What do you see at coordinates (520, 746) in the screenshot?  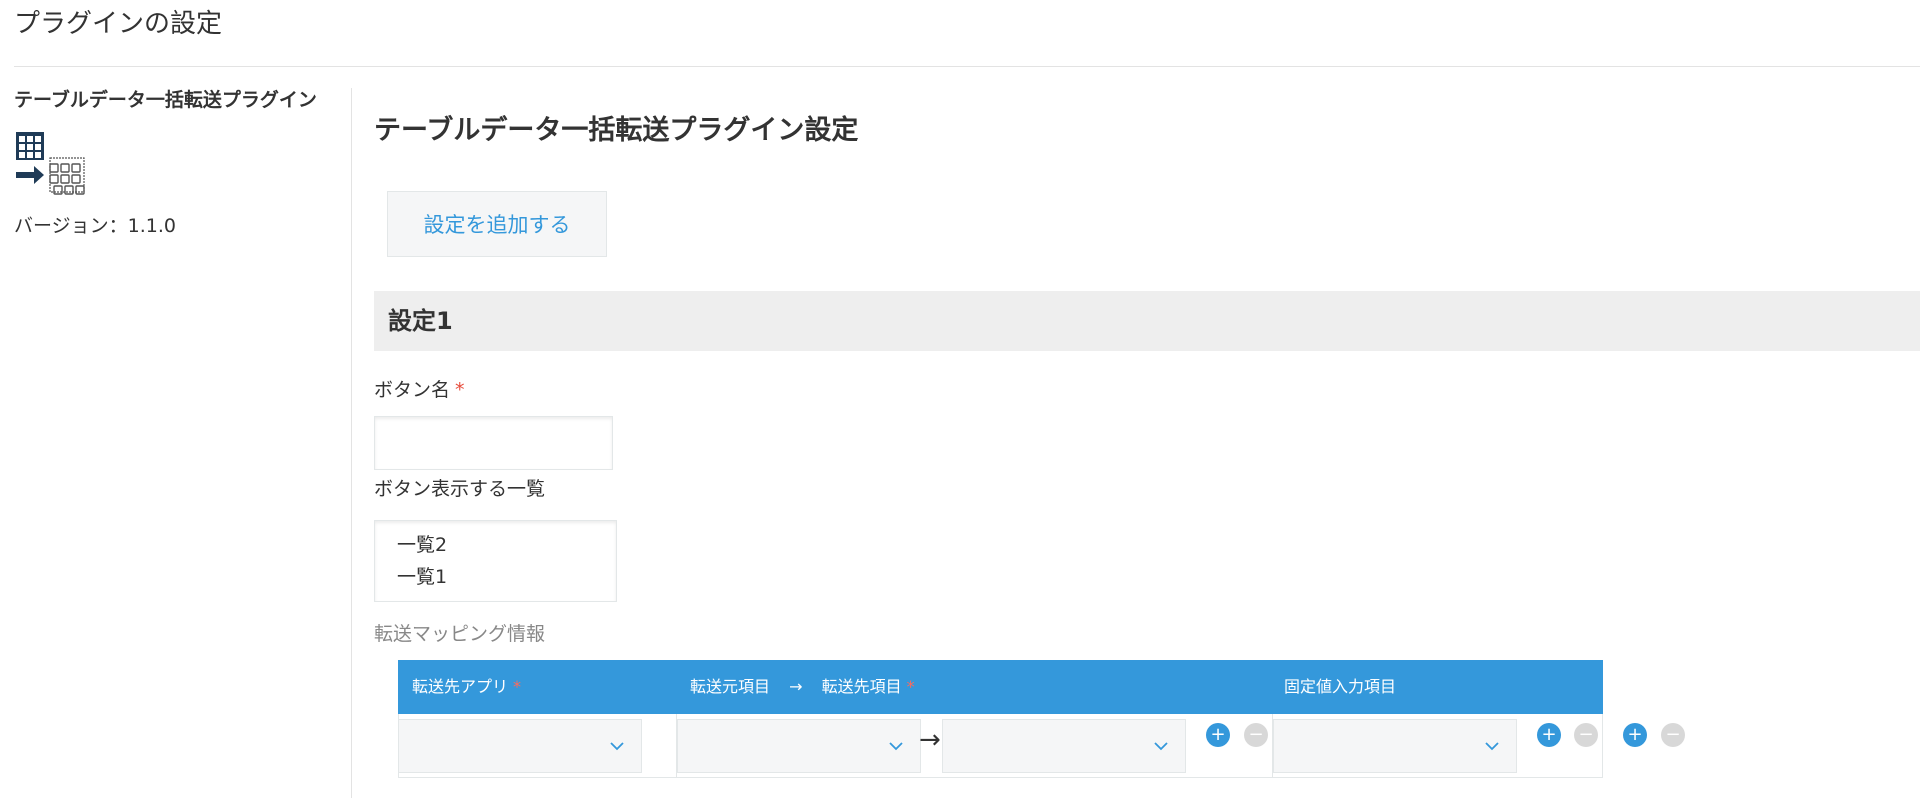 I see `dest-app-select` at bounding box center [520, 746].